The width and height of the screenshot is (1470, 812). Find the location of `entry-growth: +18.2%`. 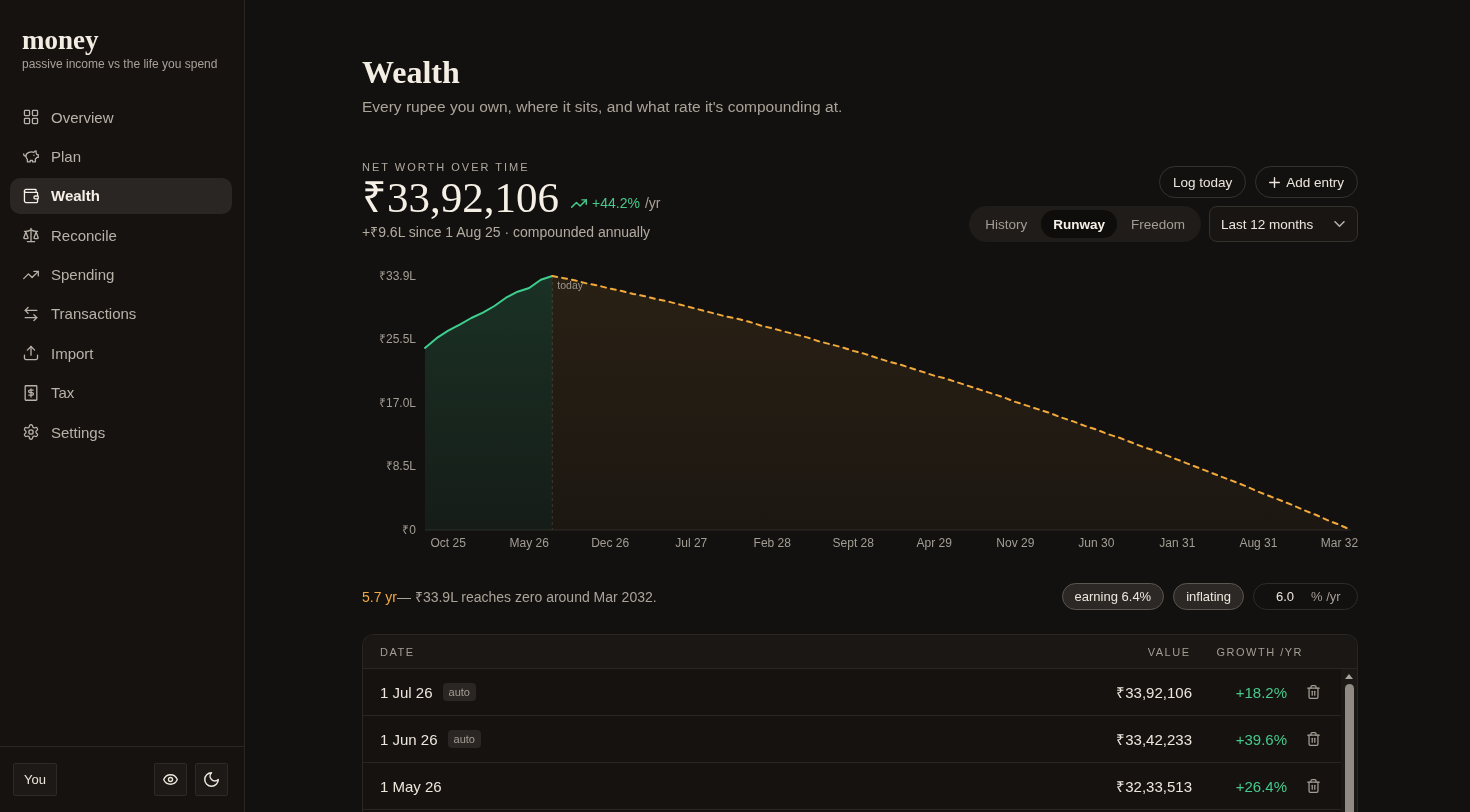

entry-growth: +18.2% is located at coordinates (1261, 692).